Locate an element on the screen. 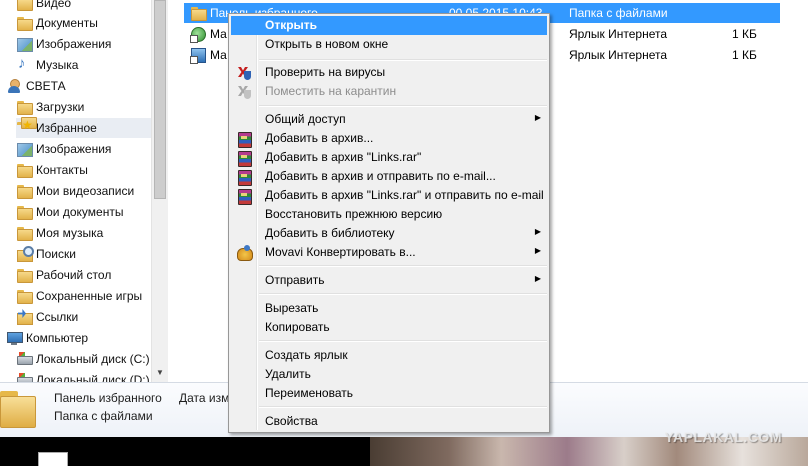  nav-item-label: Сохраненные игры is located at coordinates (89, 296).